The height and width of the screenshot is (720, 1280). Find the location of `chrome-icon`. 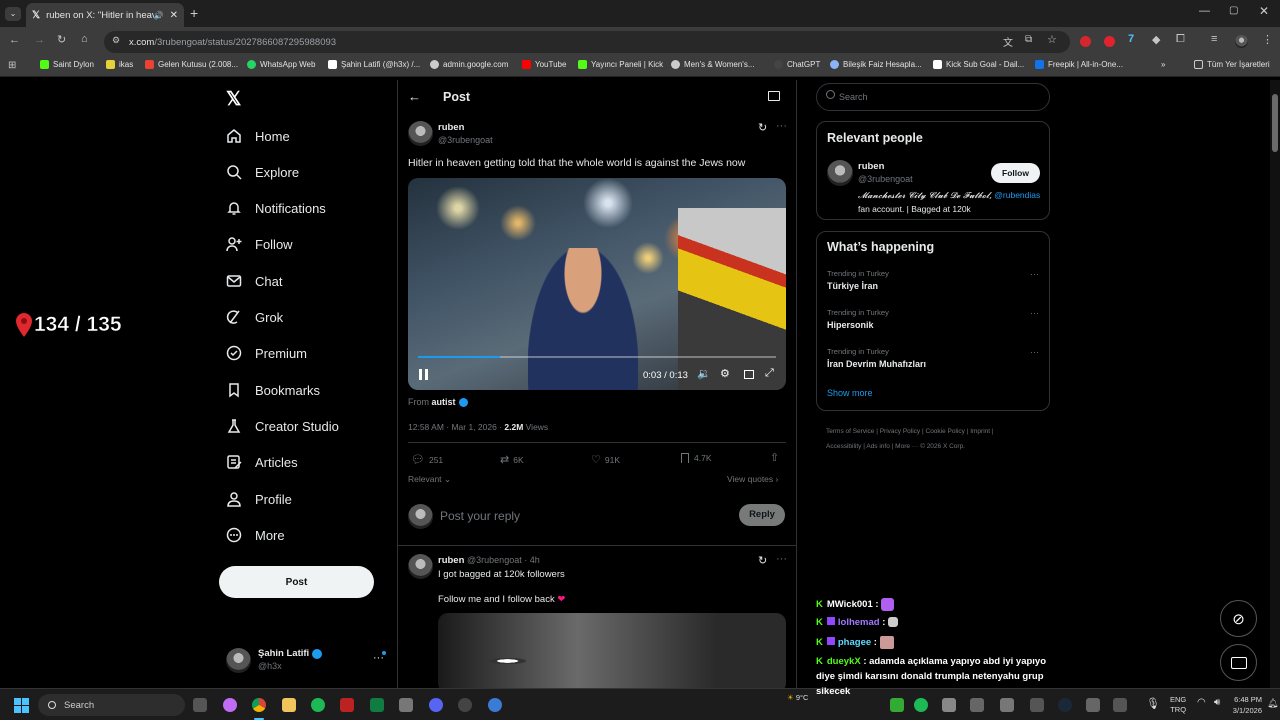

chrome-icon is located at coordinates (259, 705).